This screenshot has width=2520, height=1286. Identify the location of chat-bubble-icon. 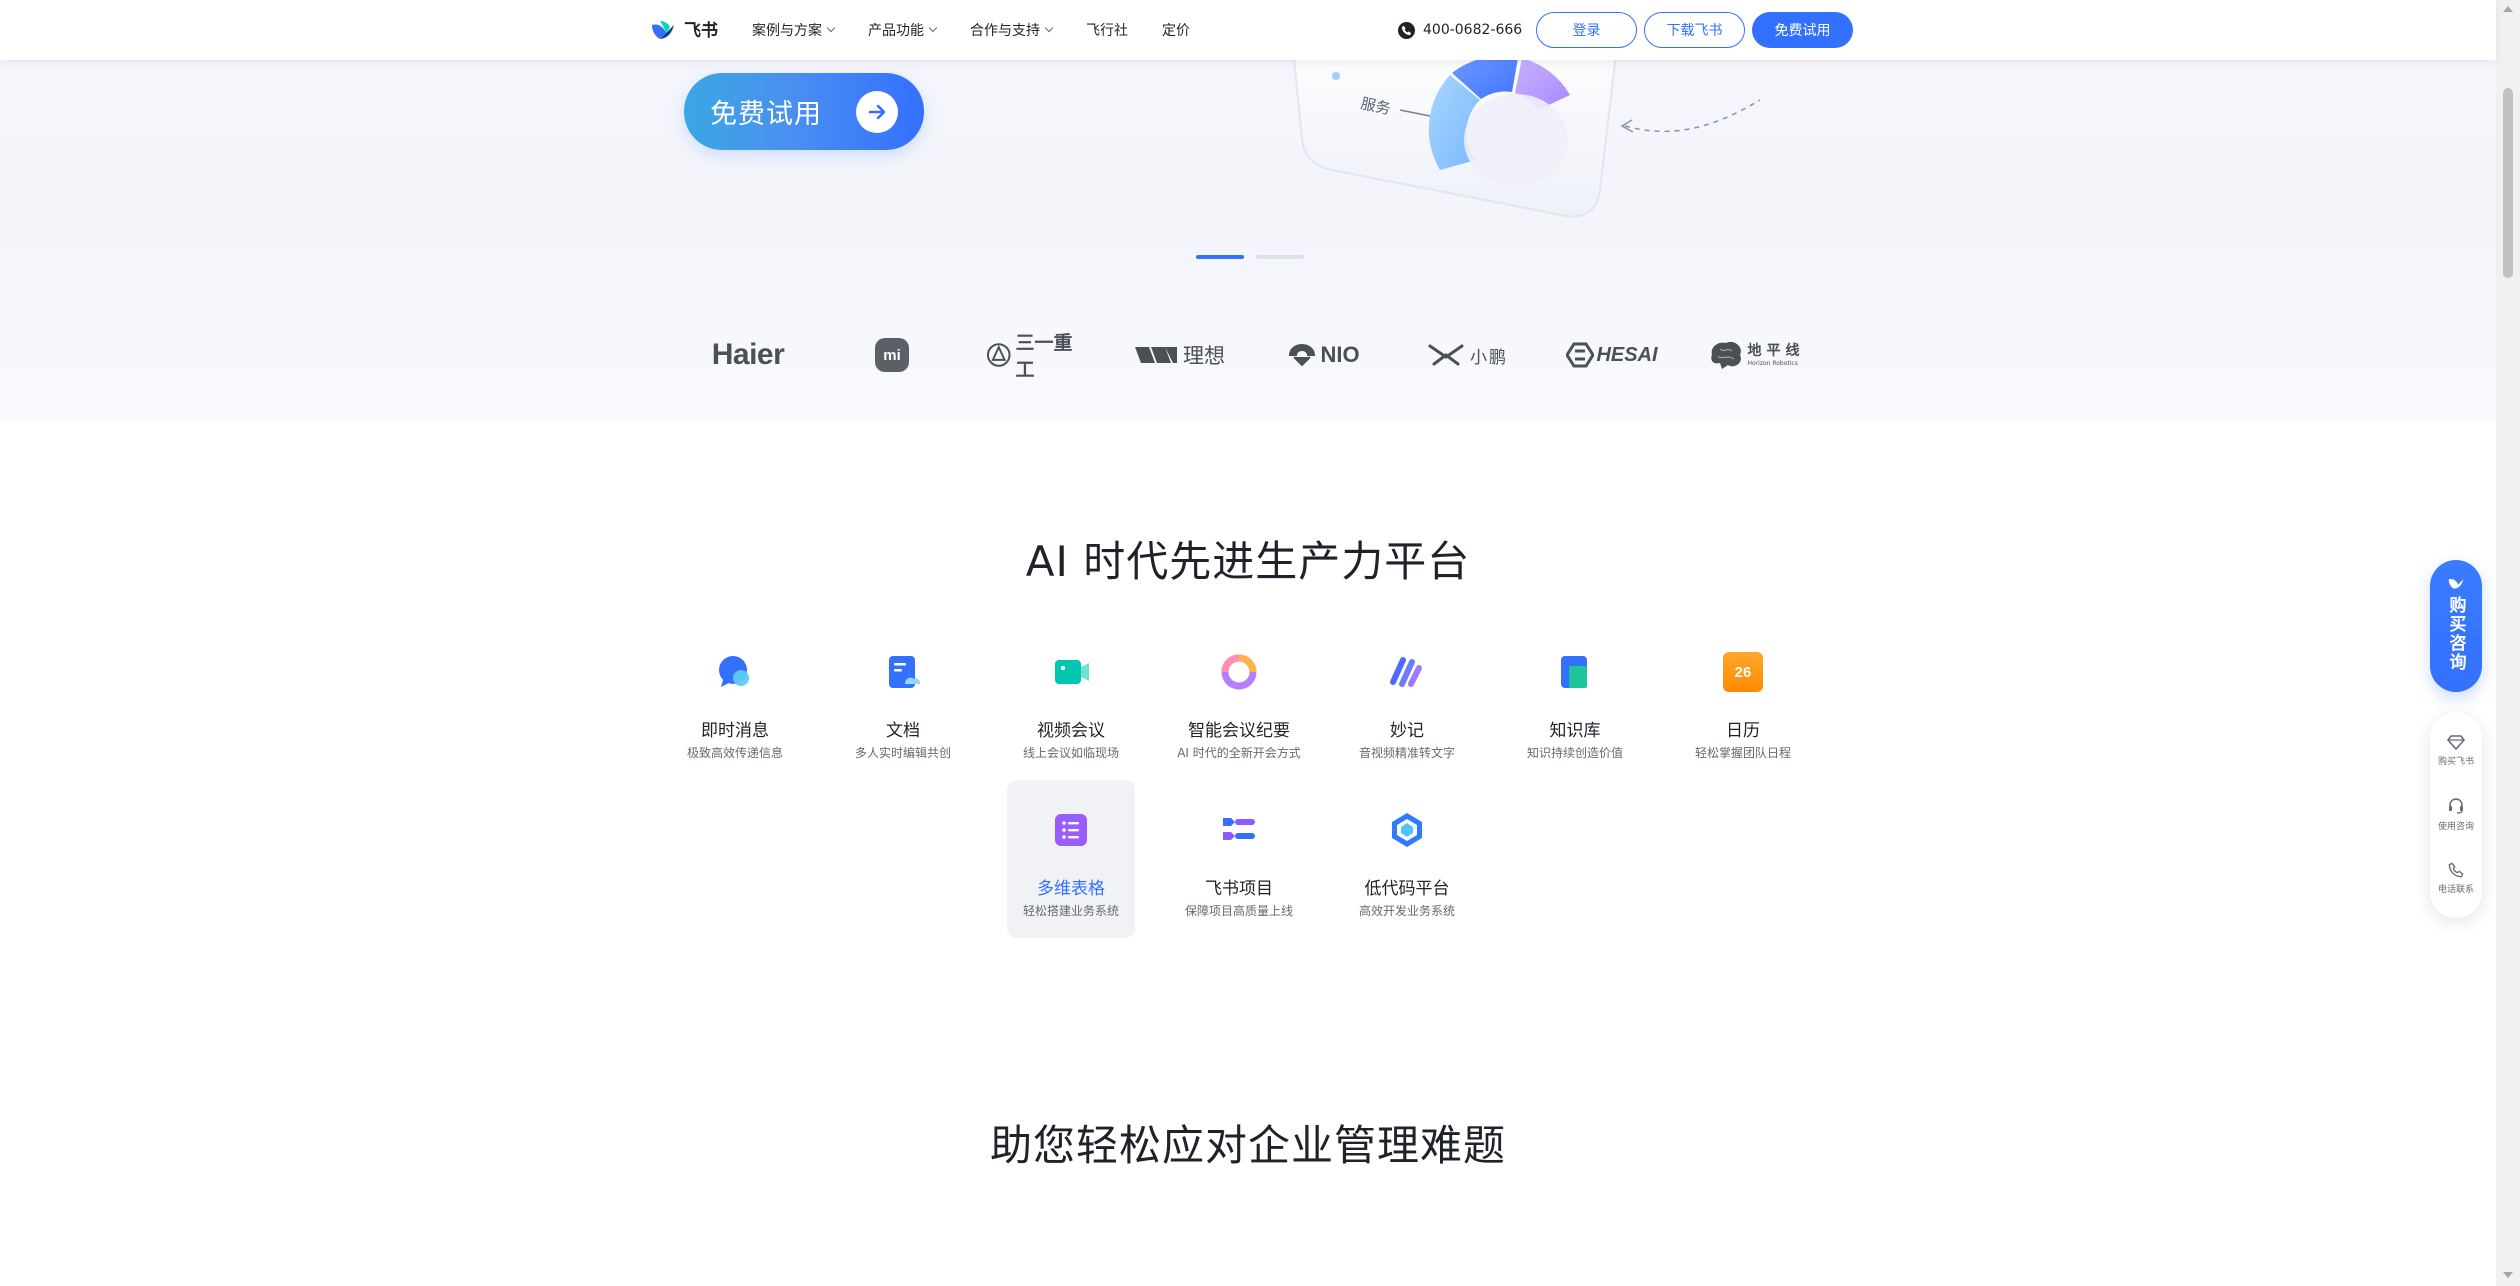
(734, 671).